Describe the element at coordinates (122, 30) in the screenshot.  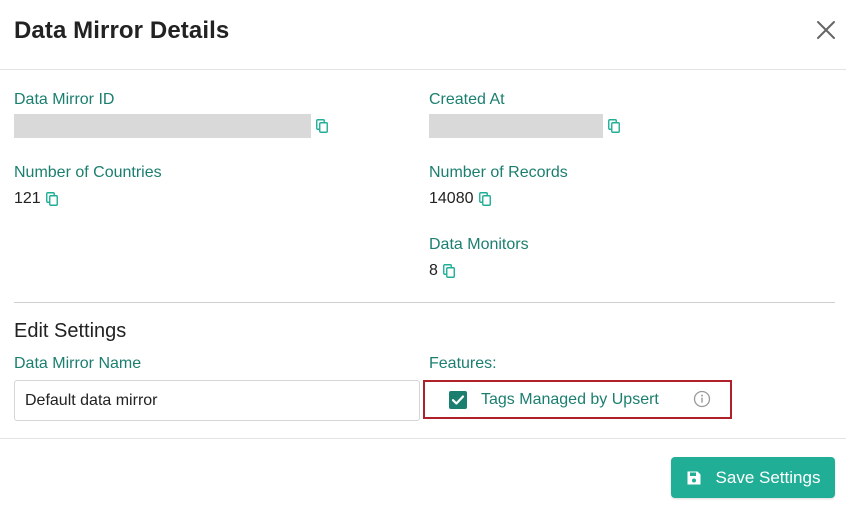
I see `dialog-title: Data Mirror Details` at that location.